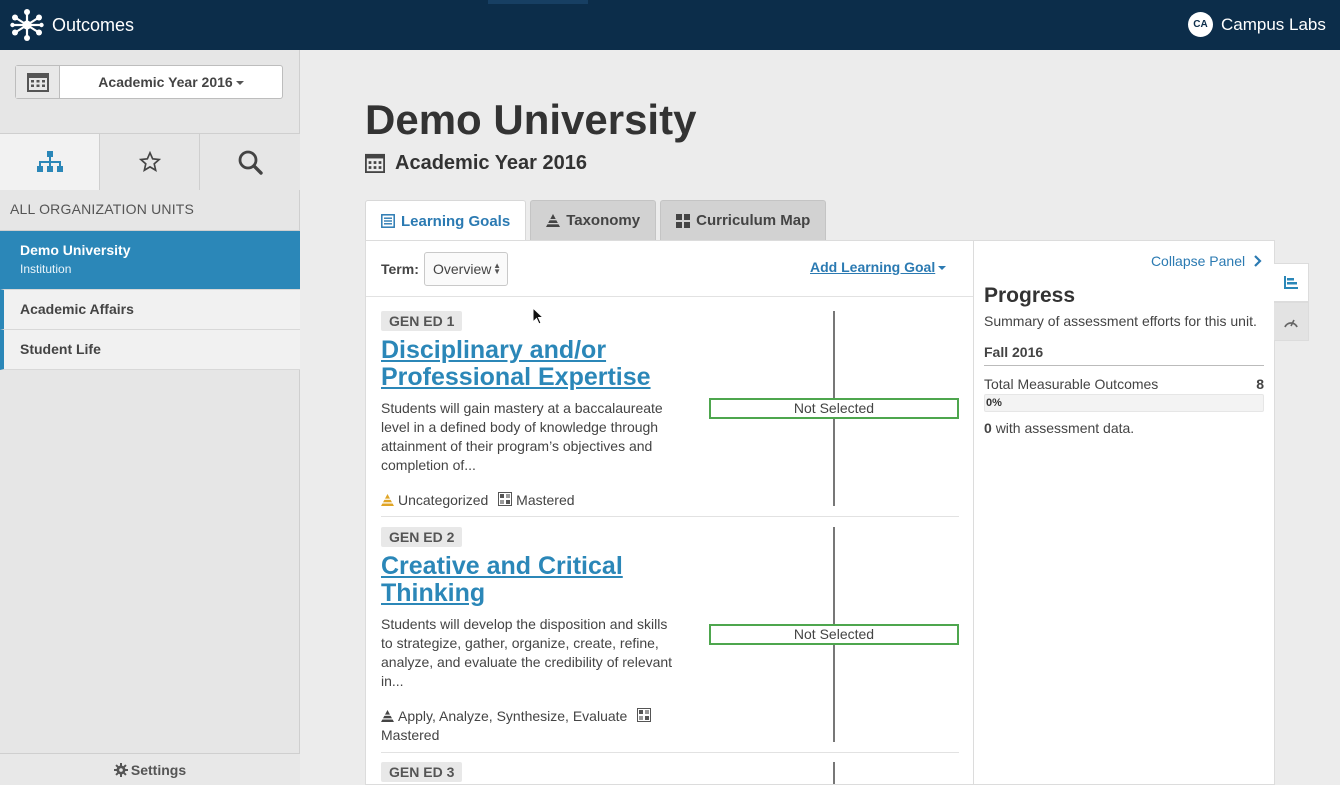  I want to click on add-learning-goal-button: Add Learning Goal, so click(878, 267).